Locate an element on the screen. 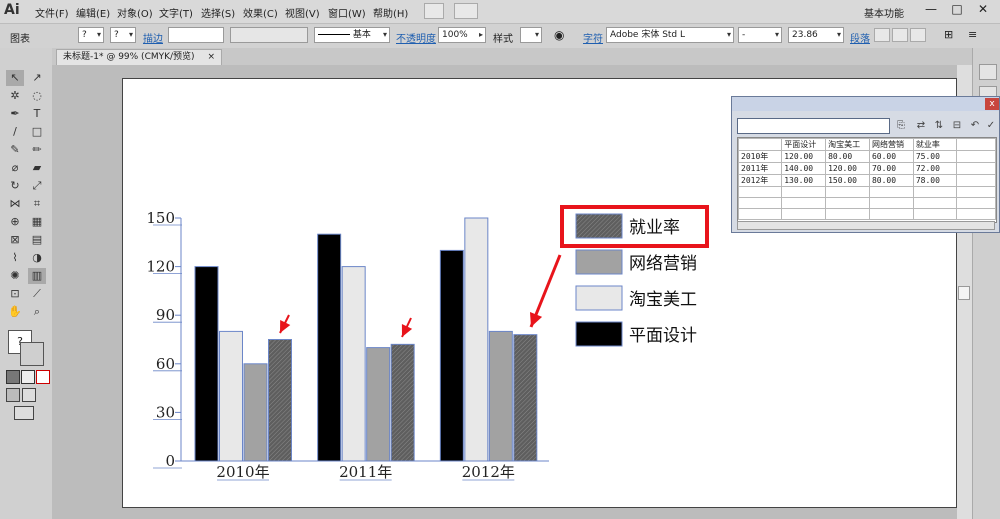  bar-网络营销-2010年 is located at coordinates (255, 412).